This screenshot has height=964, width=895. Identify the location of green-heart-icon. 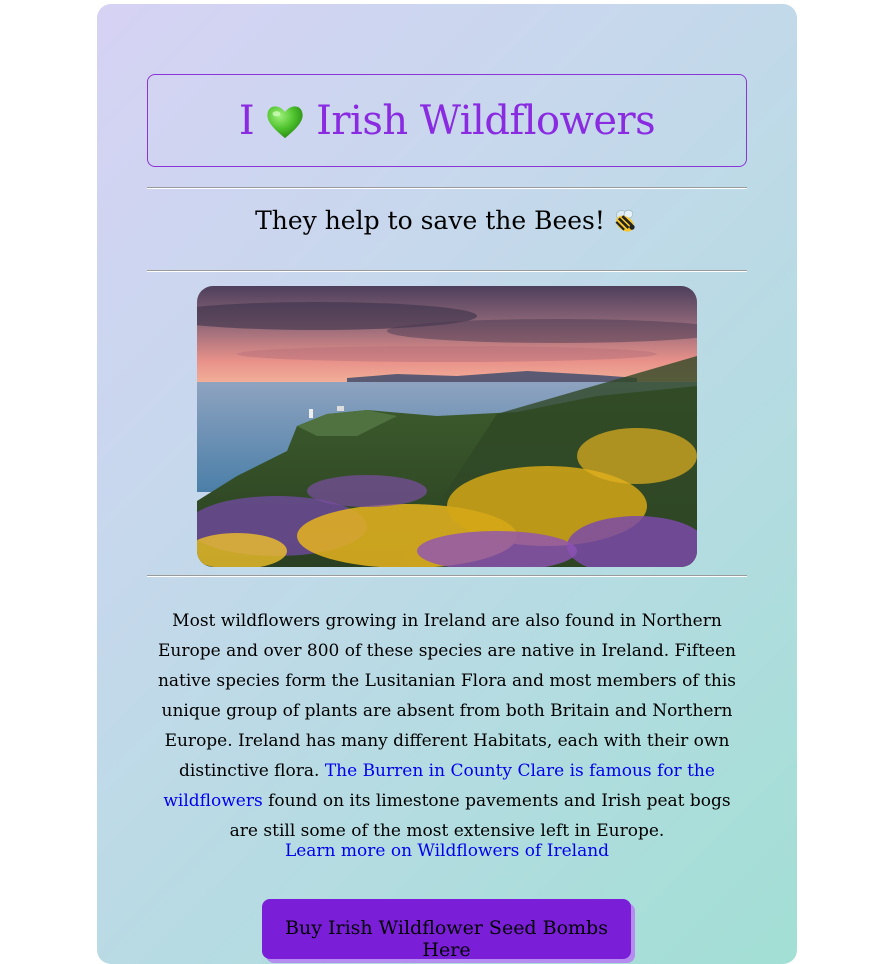
(285, 121).